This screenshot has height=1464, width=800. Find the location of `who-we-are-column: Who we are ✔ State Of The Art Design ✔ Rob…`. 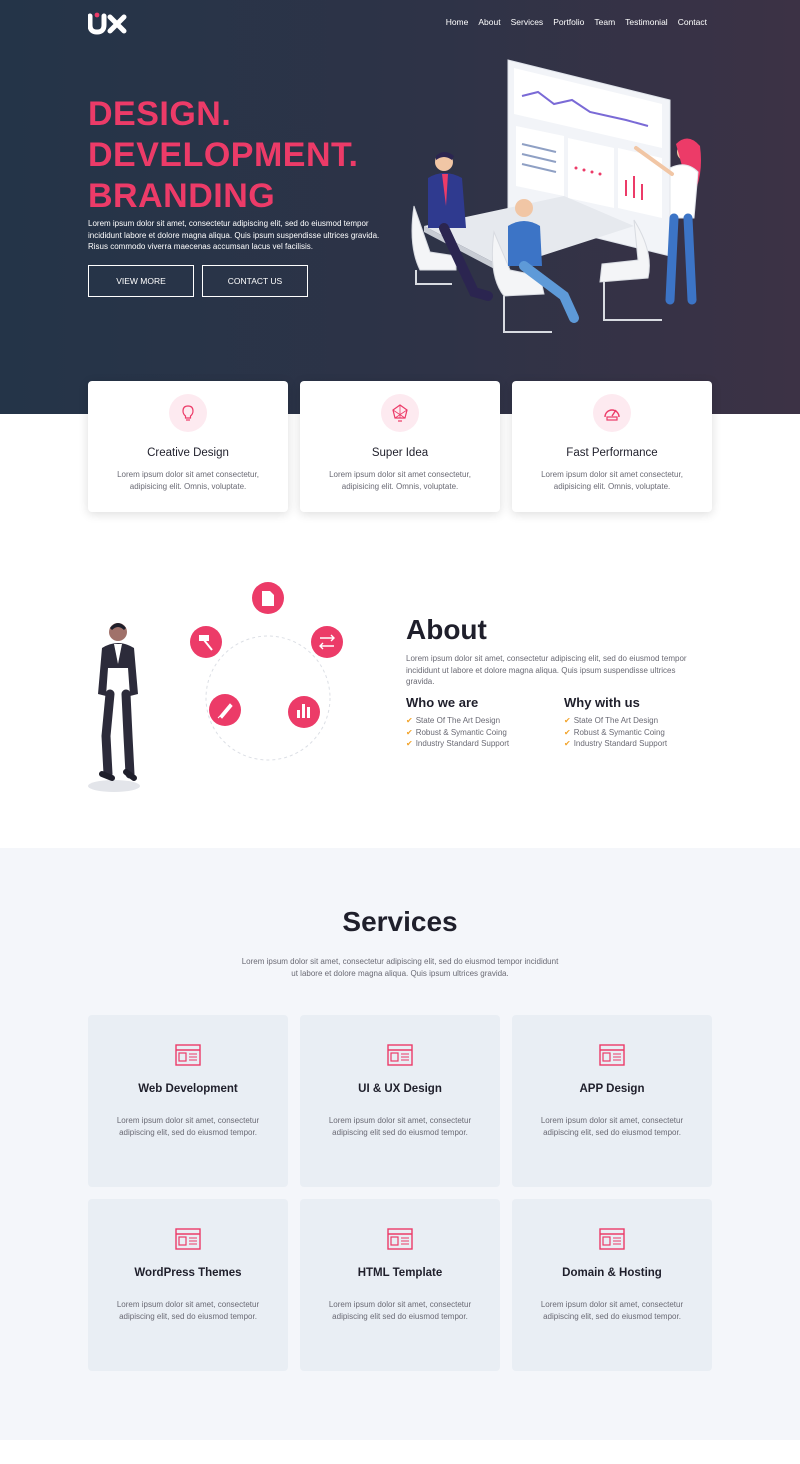

who-we-are-column: Who we are ✔ State Of The Art Design ✔ Rob… is located at coordinates (481, 722).